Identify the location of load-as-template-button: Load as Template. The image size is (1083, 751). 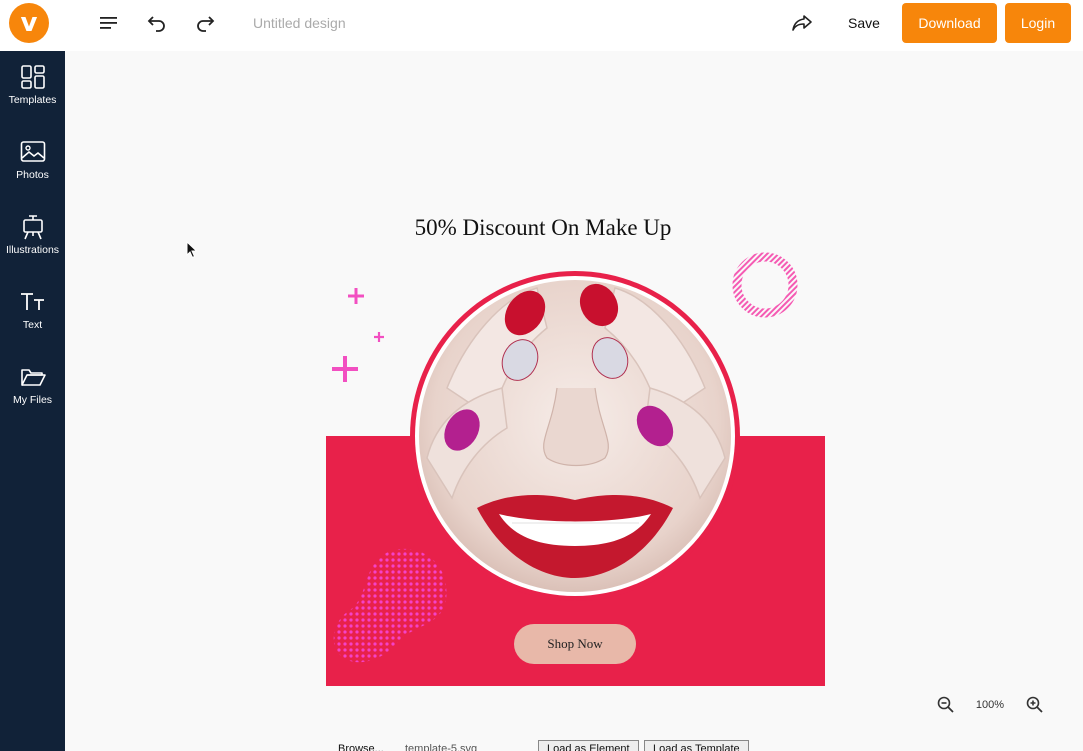
(696, 745).